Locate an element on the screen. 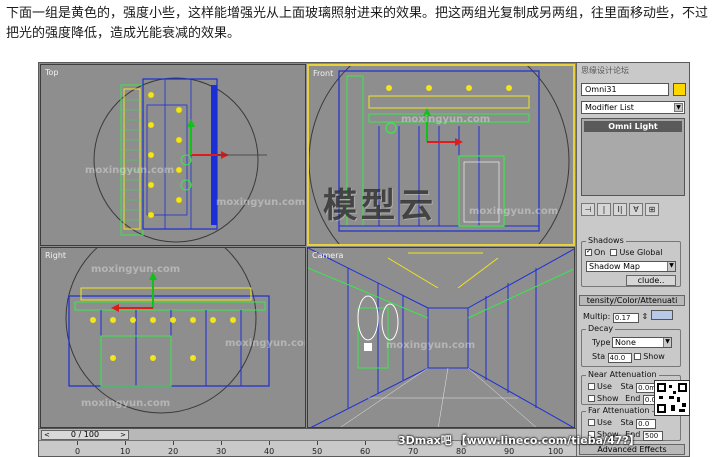 This screenshot has height=457, width=718. far-atten-title: Far Attenuation is located at coordinates (619, 410).